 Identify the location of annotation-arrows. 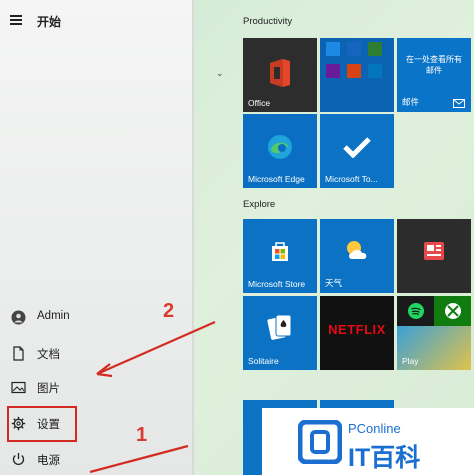
(152, 397).